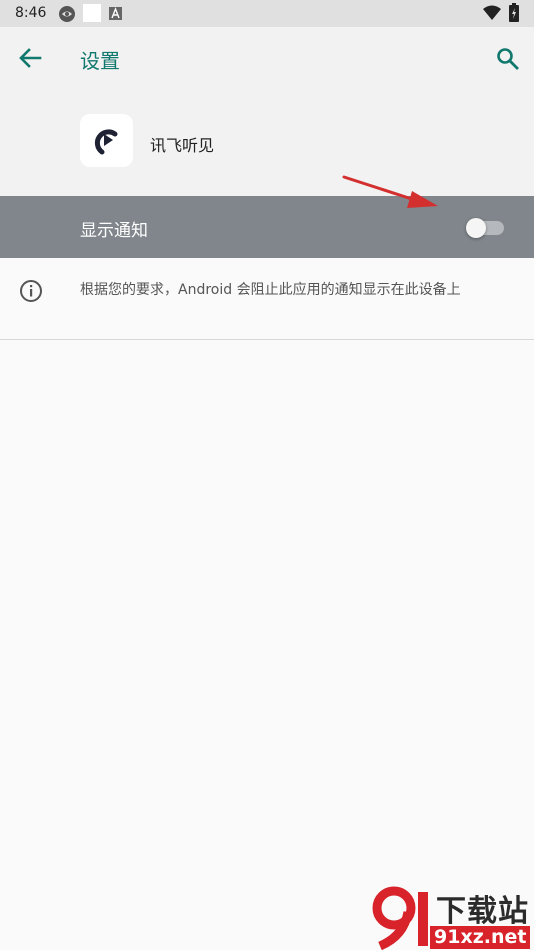 The image size is (534, 950). I want to click on a-notification-icon, so click(115, 13).